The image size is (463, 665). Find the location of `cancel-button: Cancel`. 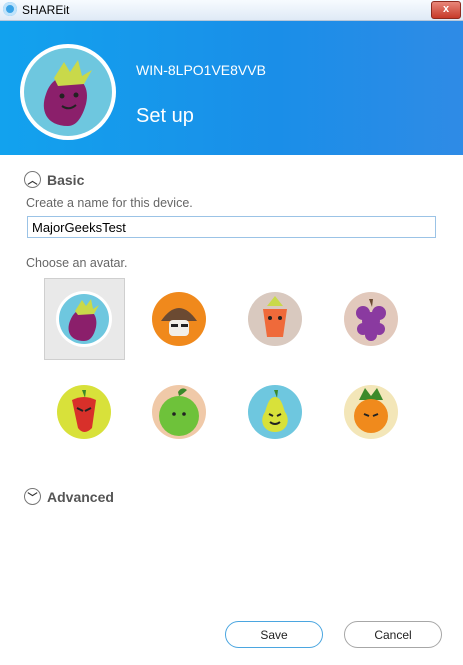

cancel-button: Cancel is located at coordinates (393, 634).